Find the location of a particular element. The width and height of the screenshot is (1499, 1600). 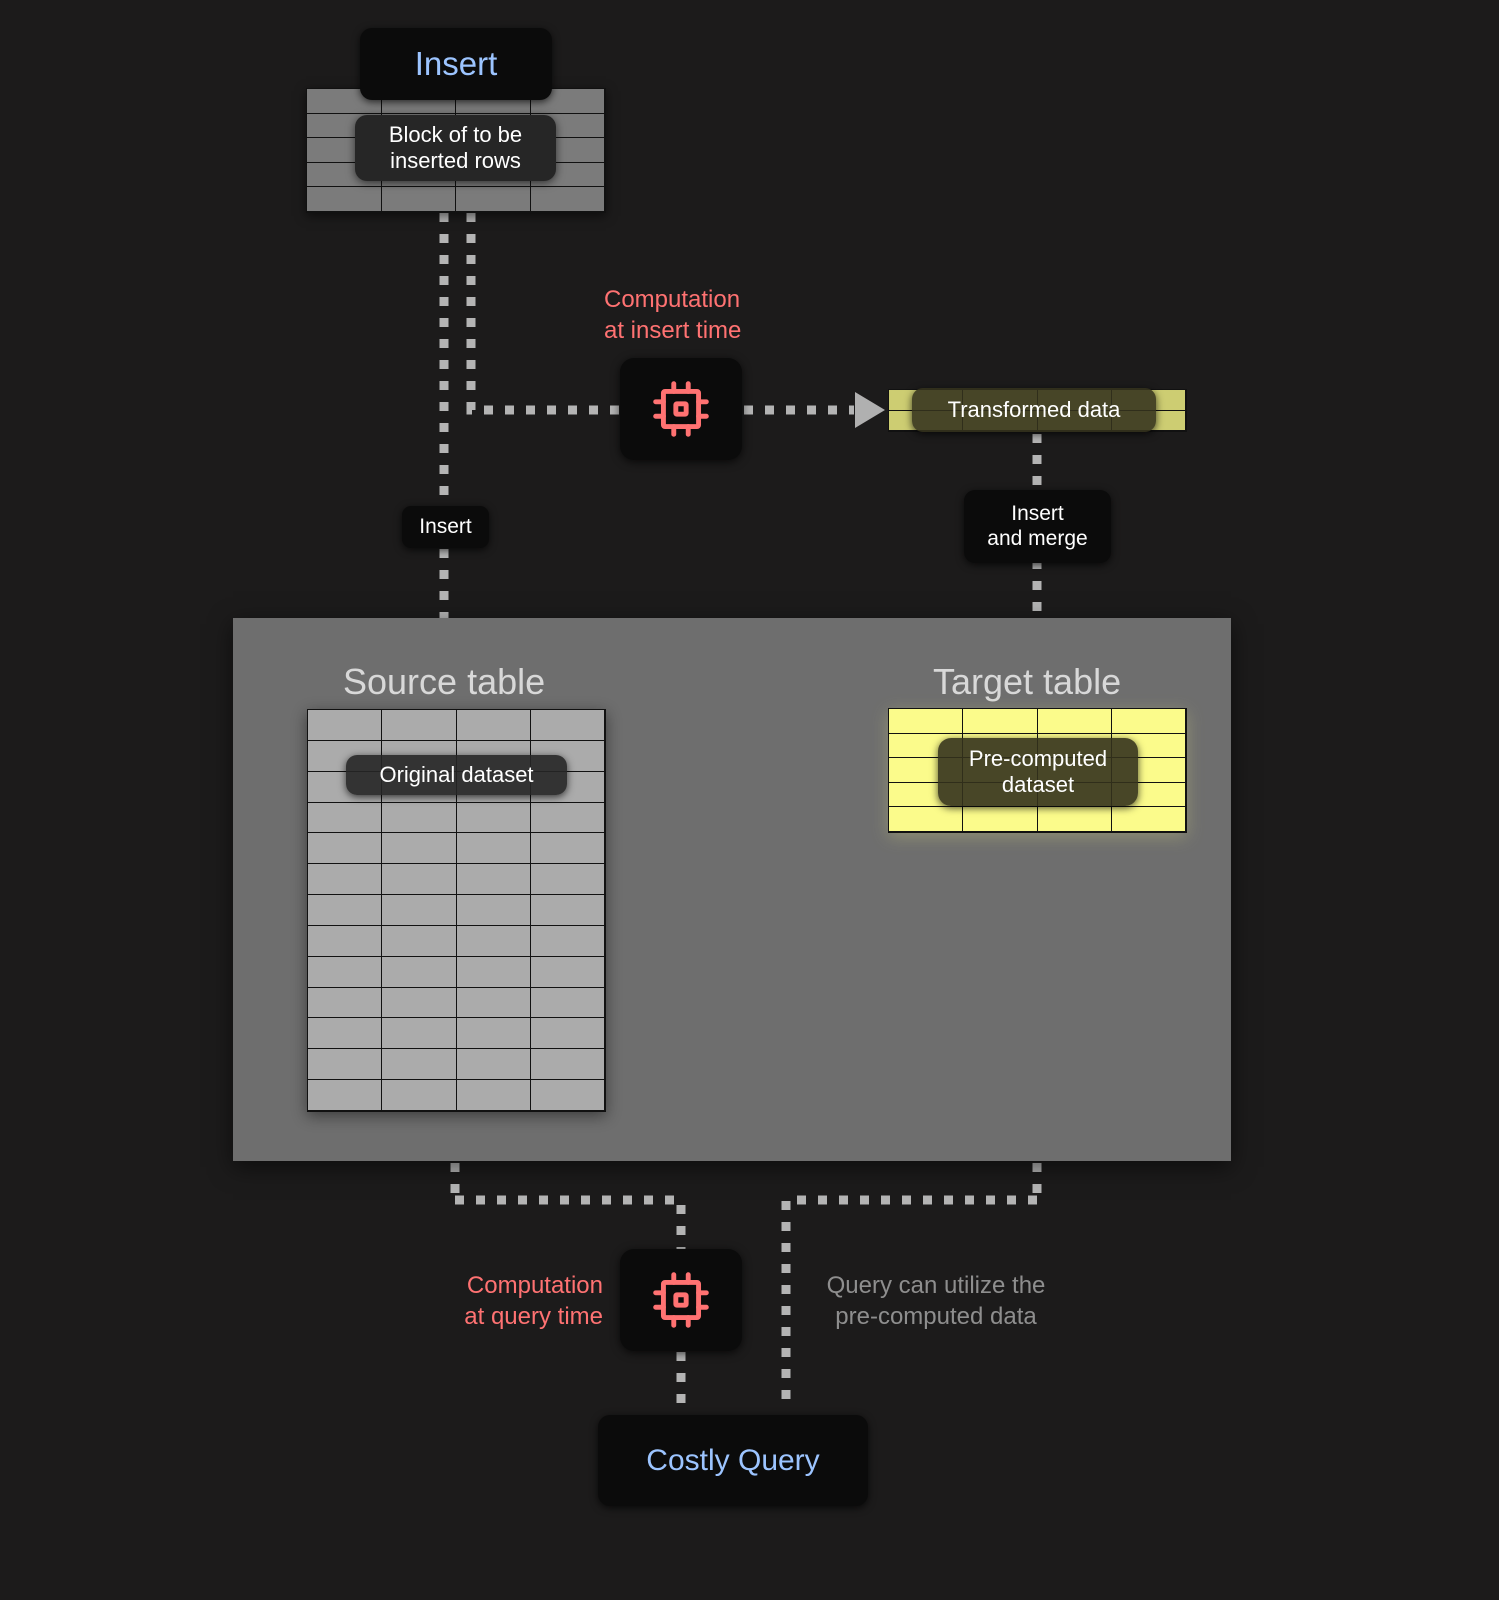

line-insert-to-cpu is located at coordinates (543, 314).